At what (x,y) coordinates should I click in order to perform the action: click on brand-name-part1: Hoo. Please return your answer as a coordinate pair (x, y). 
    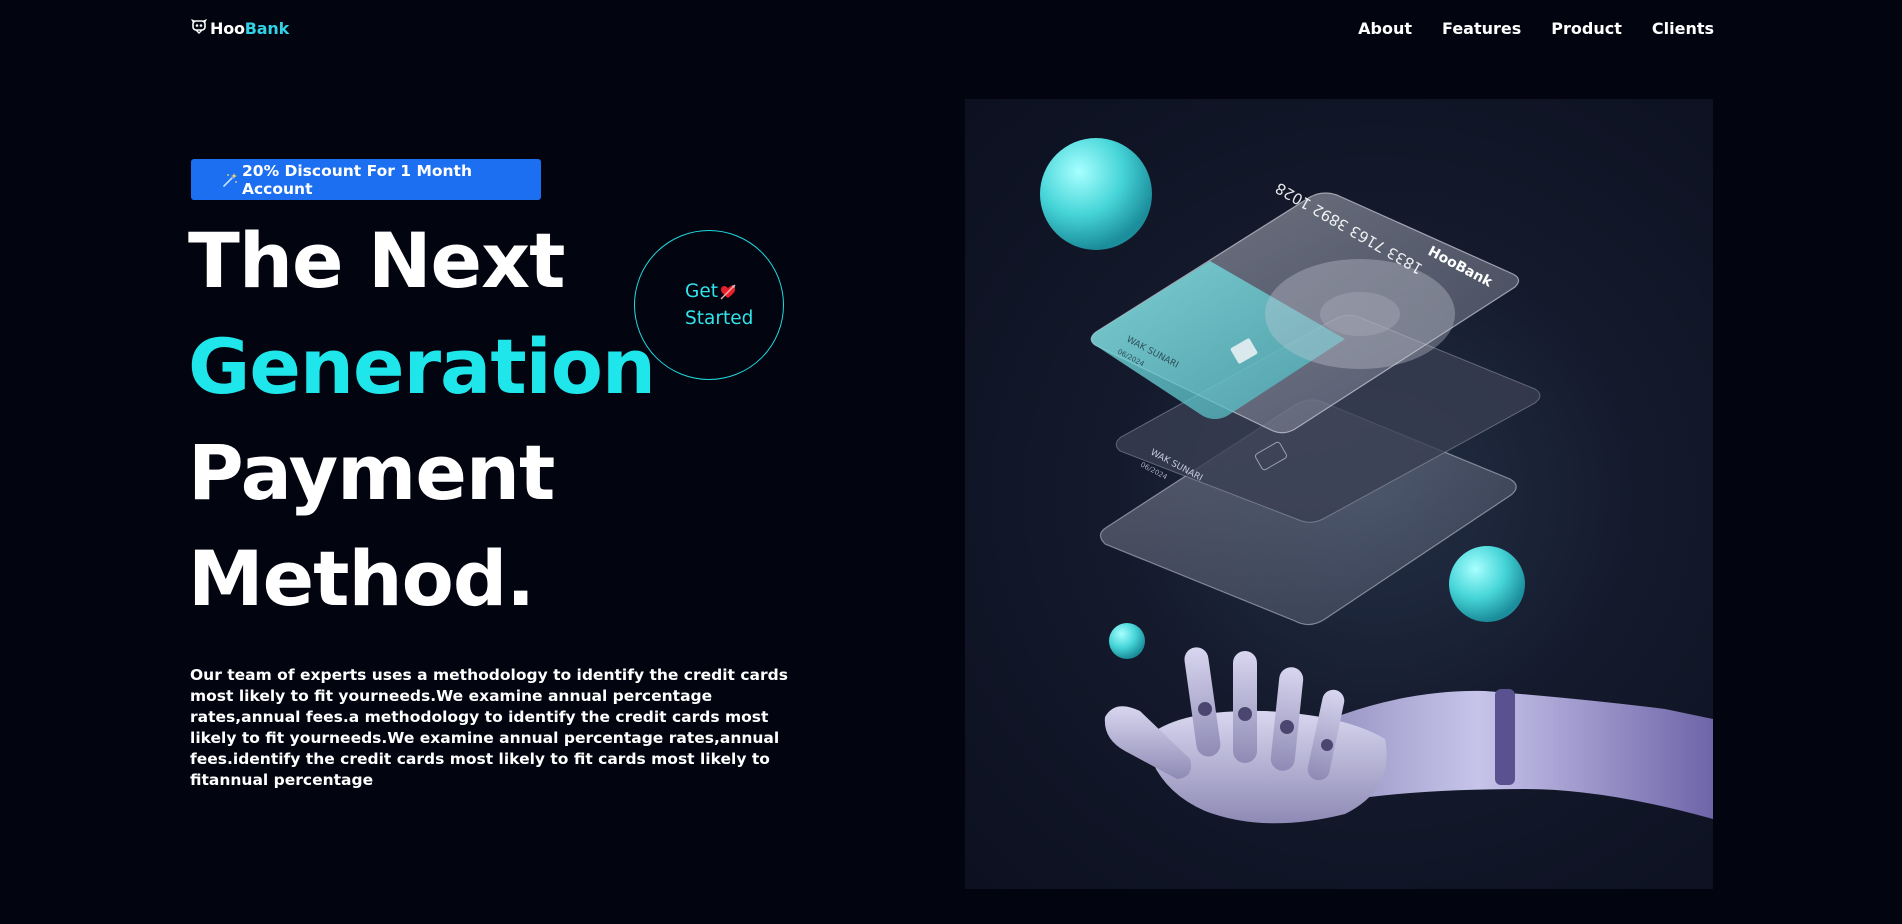
    Looking at the image, I should click on (227, 28).